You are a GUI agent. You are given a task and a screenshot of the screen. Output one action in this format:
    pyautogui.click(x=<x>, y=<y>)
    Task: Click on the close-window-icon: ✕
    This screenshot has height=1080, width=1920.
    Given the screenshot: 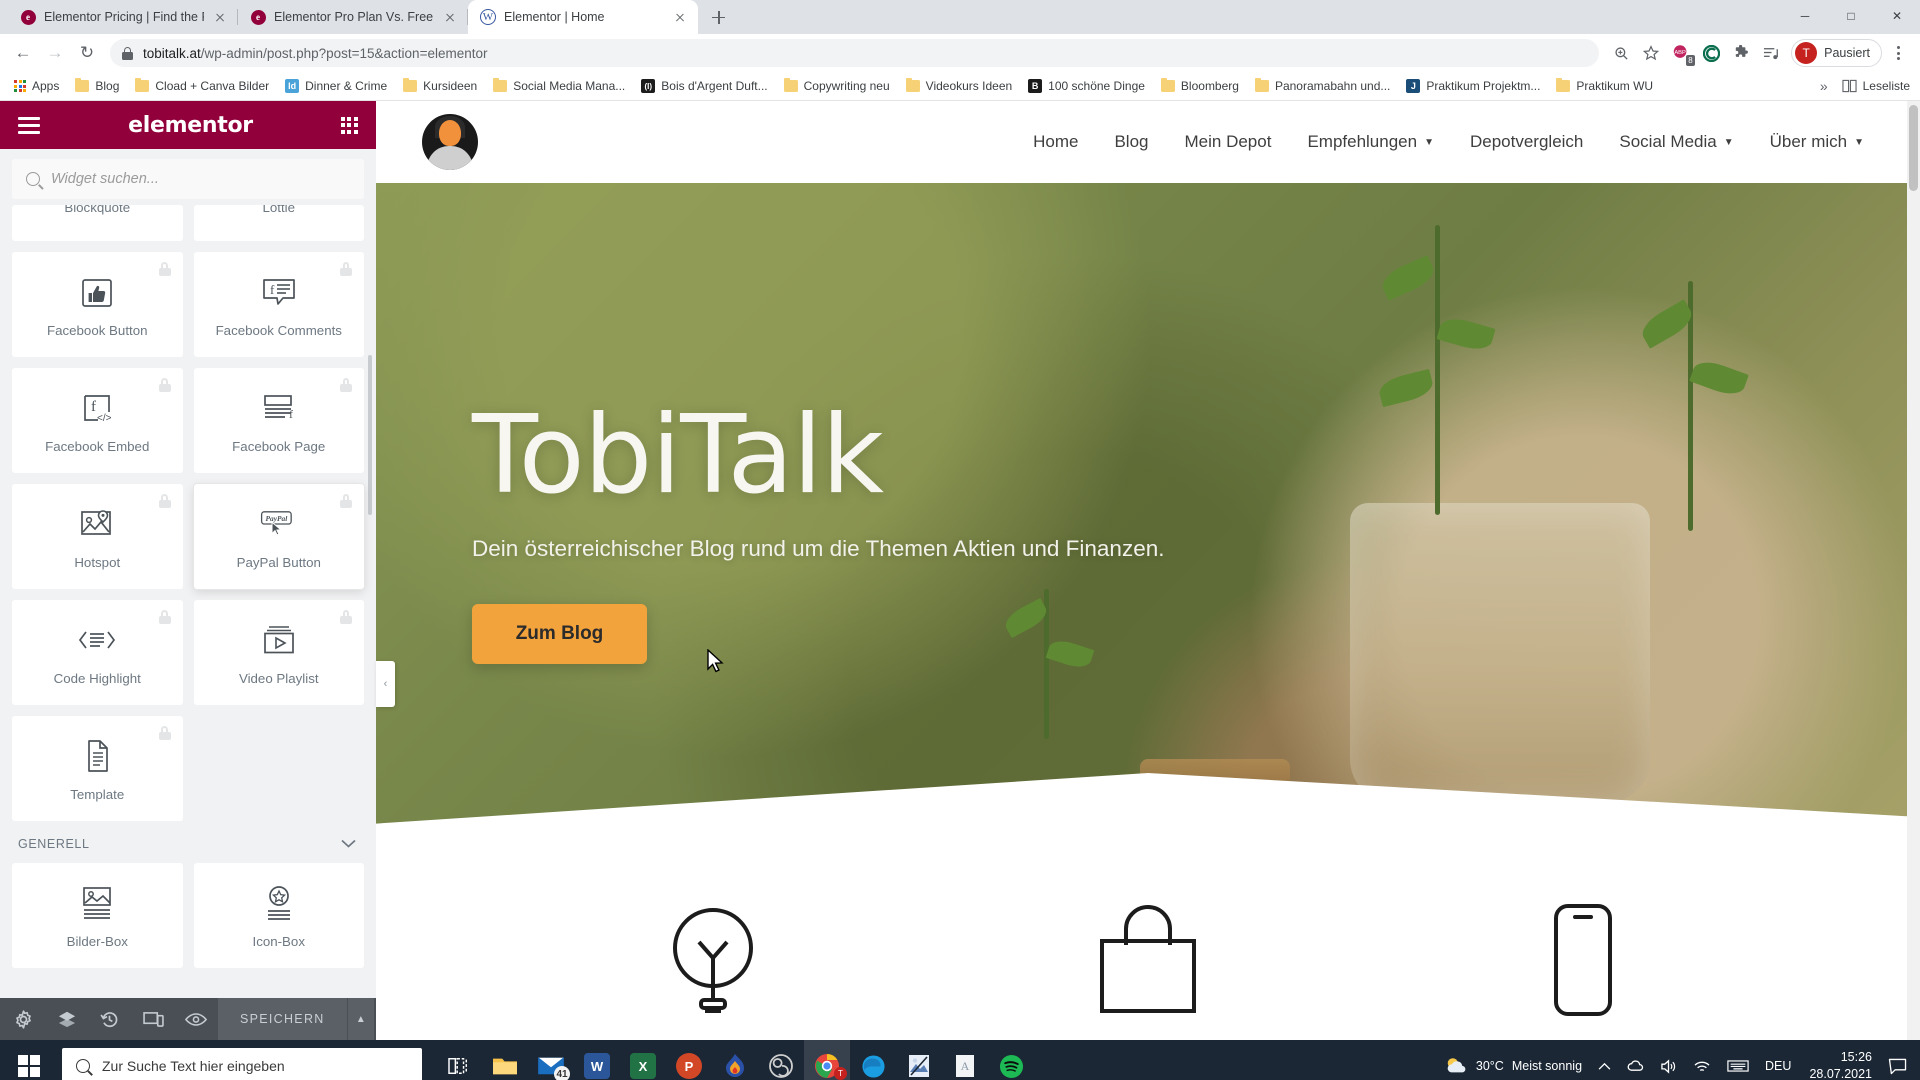 What is the action you would take?
    pyautogui.click(x=1897, y=16)
    